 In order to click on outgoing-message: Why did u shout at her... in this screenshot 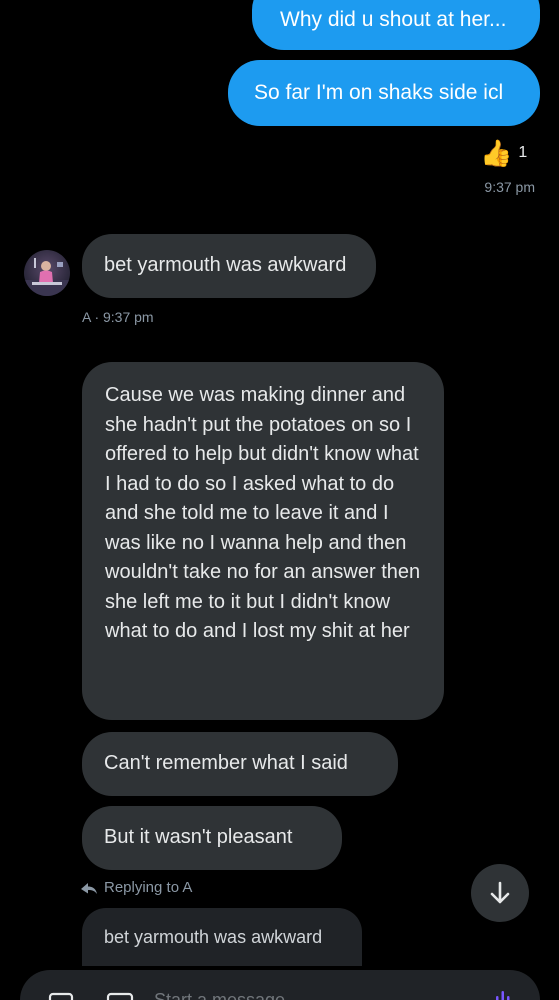, I will do `click(396, 25)`.